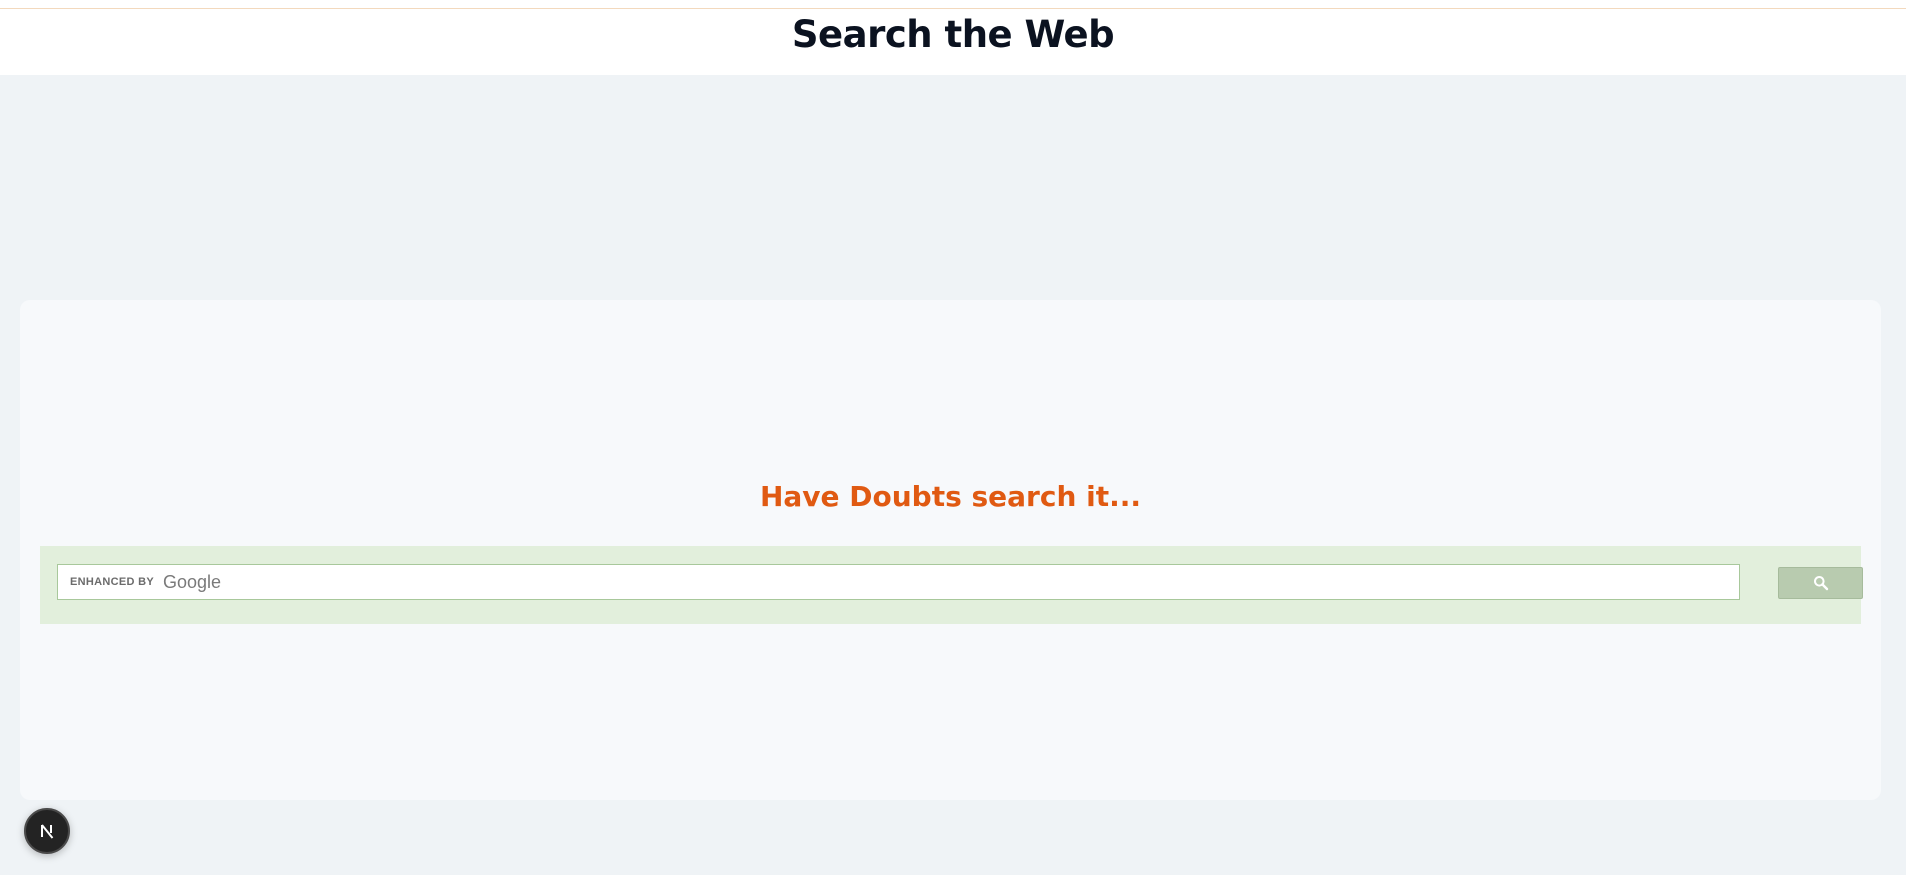 The image size is (1906, 875). I want to click on search-icon, so click(1820, 583).